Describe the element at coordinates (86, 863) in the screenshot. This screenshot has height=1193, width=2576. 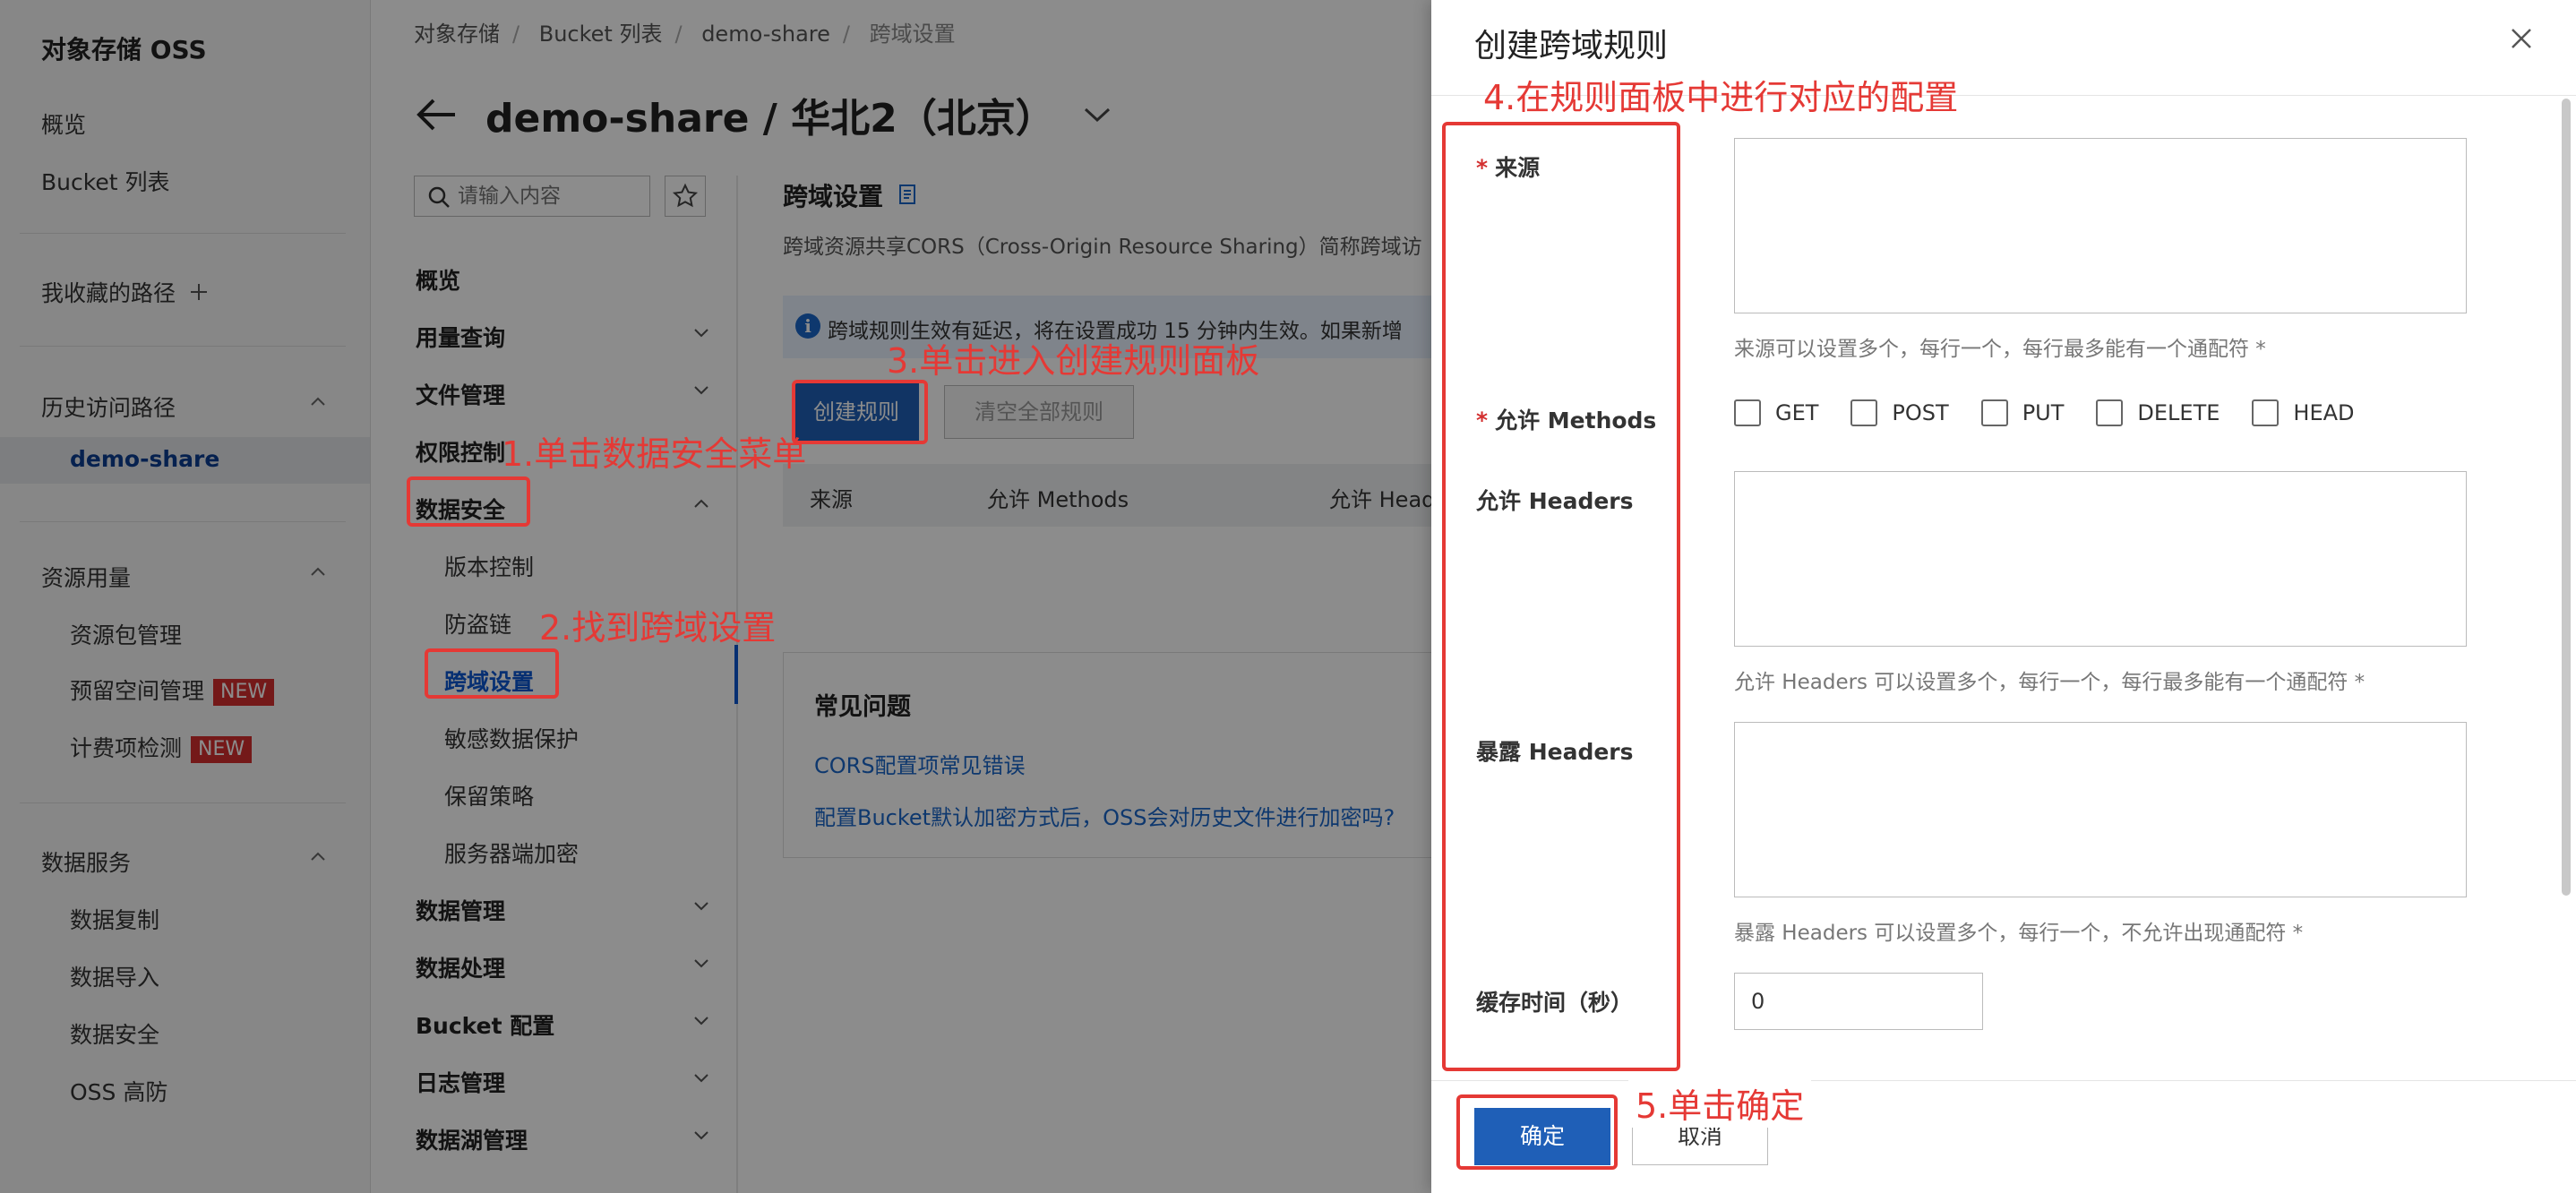
I see `nav-group-data-service-label: 数据服务` at that location.